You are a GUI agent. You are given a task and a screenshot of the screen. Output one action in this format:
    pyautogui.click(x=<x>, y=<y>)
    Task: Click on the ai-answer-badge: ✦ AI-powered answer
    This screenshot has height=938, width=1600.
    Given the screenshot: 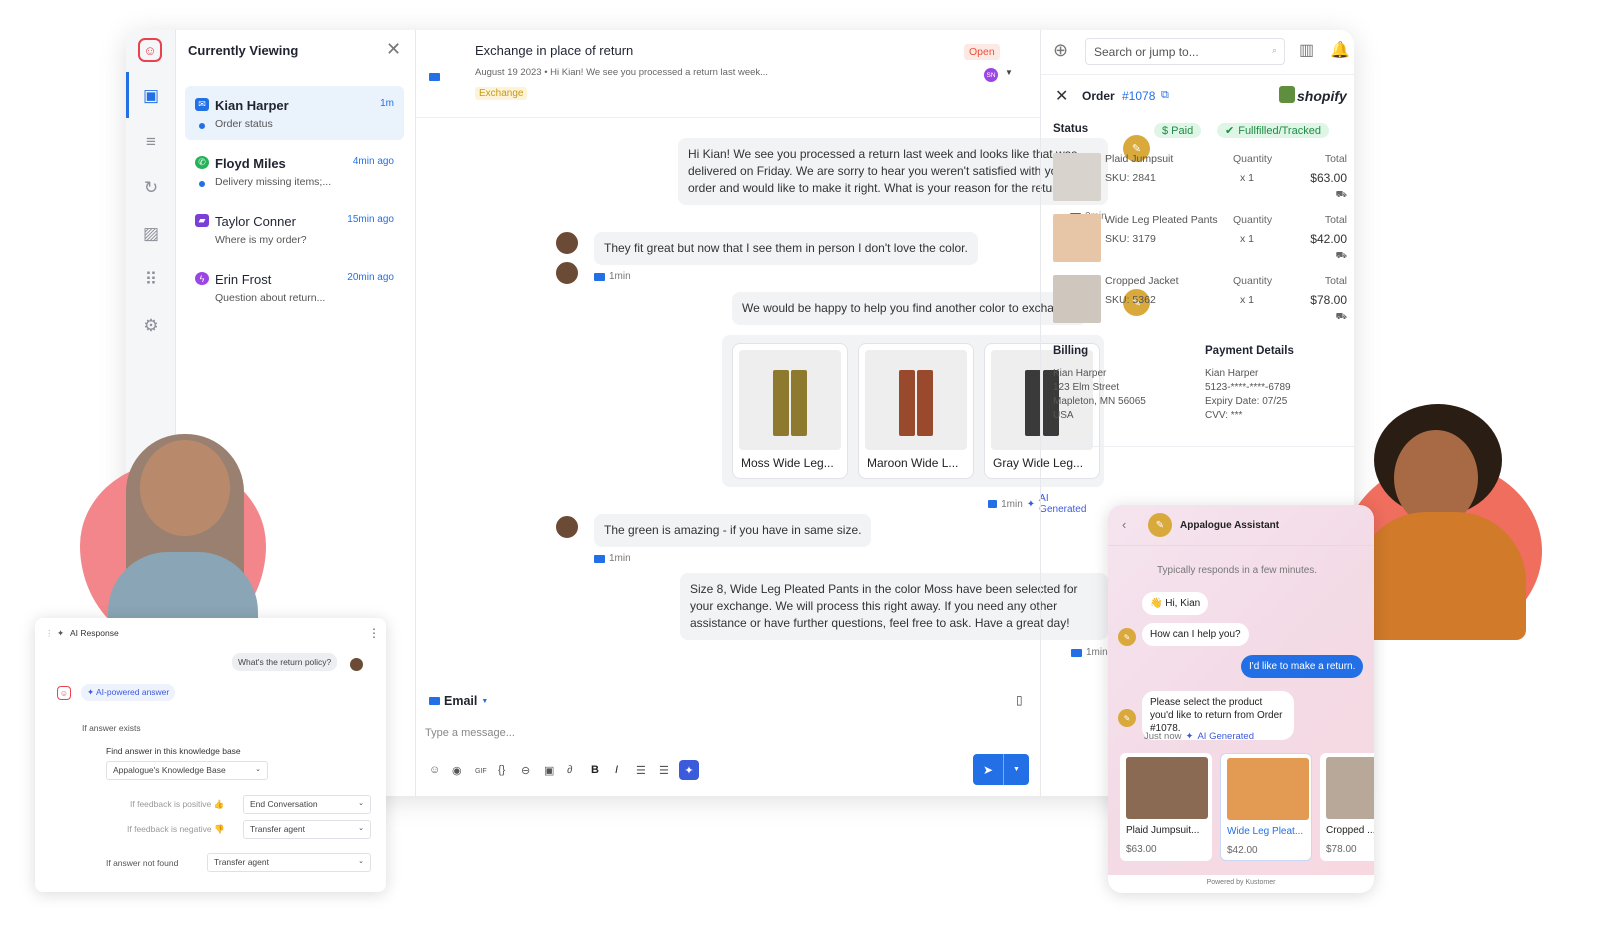 What is the action you would take?
    pyautogui.click(x=128, y=692)
    